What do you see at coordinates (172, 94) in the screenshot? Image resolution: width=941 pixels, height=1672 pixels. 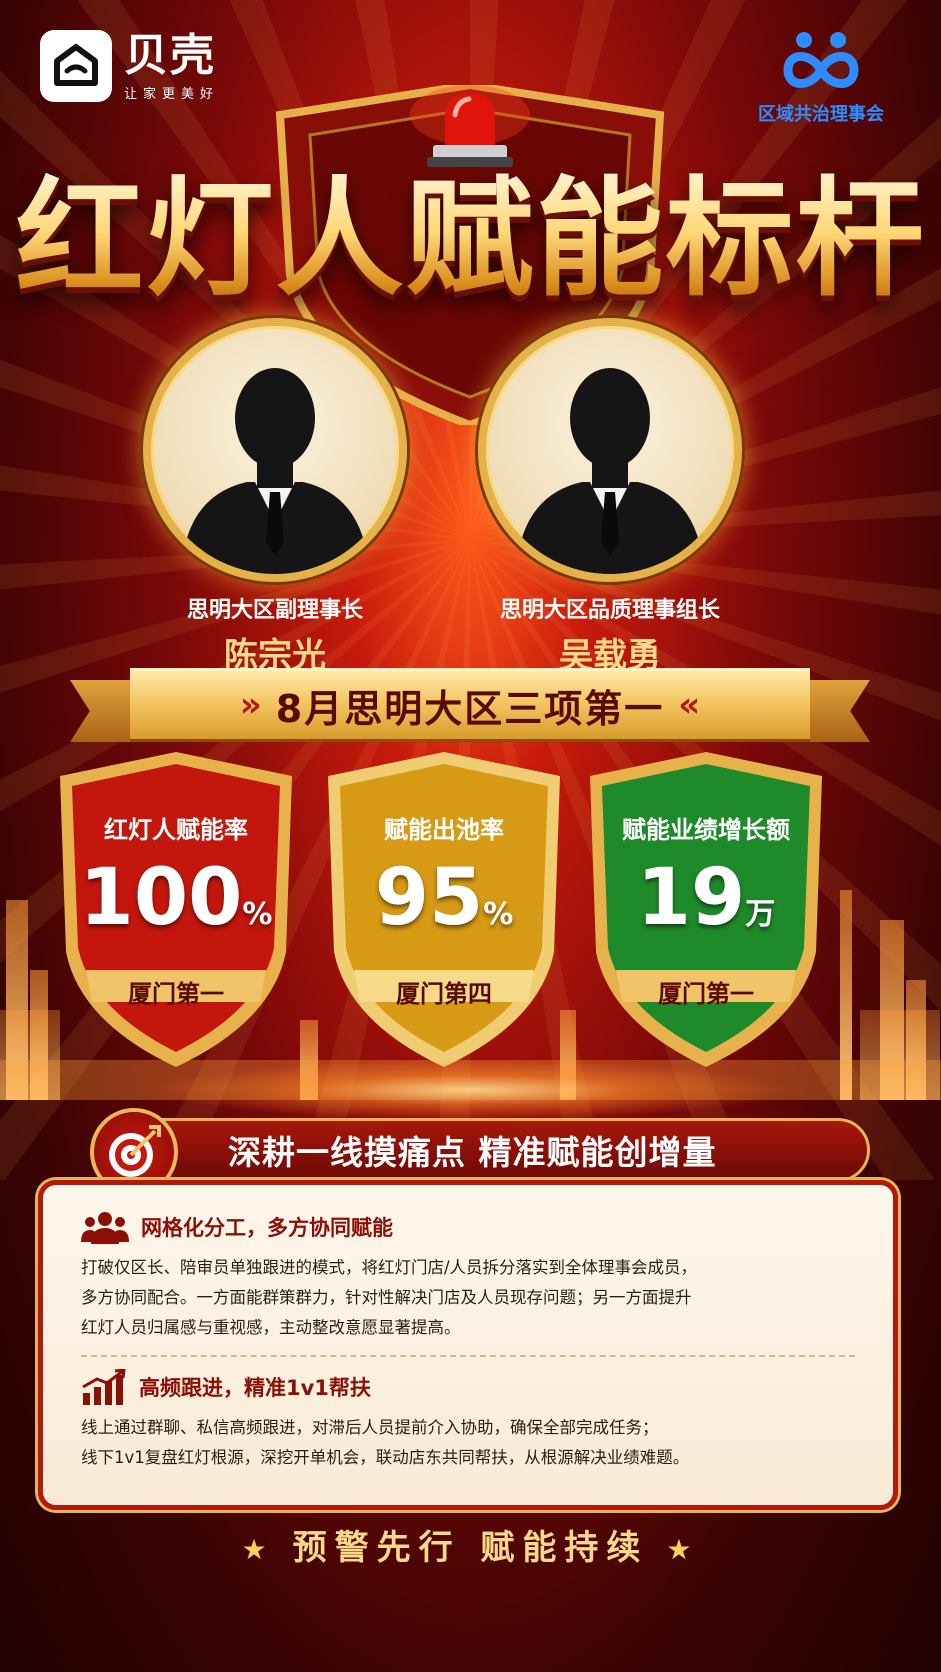 I see `brand-slogan: 让家更美好` at bounding box center [172, 94].